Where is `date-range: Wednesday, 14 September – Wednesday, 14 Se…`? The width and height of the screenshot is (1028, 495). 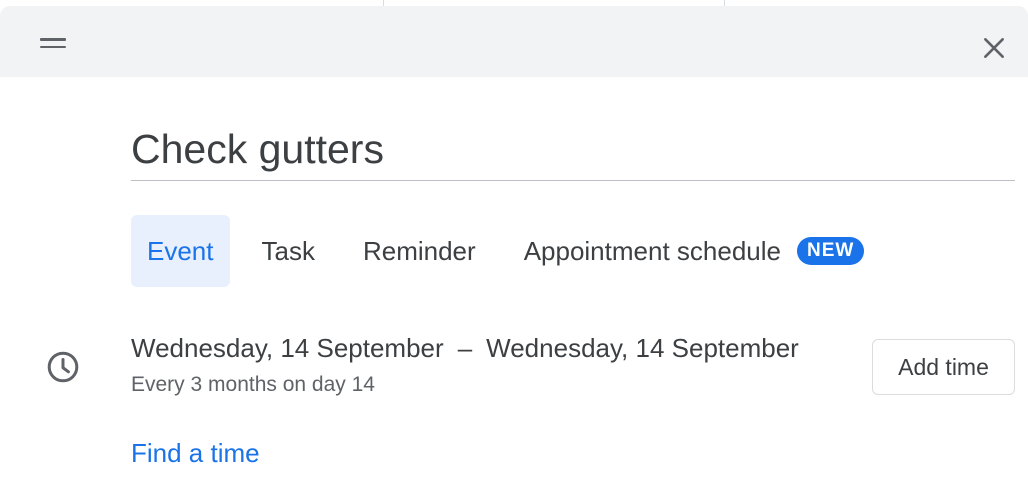 date-range: Wednesday, 14 September – Wednesday, 14 Se… is located at coordinates (465, 348).